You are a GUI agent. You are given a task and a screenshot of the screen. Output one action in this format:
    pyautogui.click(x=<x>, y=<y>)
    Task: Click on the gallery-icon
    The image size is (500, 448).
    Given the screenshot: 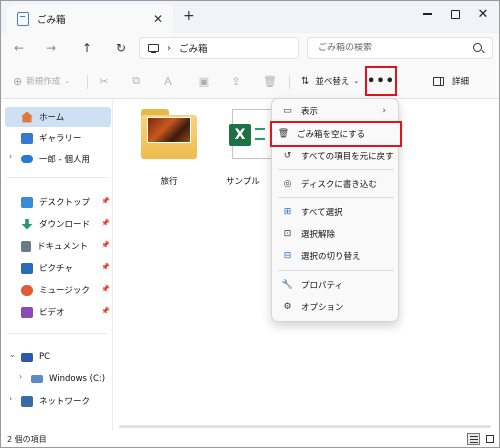 What is the action you would take?
    pyautogui.click(x=27, y=138)
    